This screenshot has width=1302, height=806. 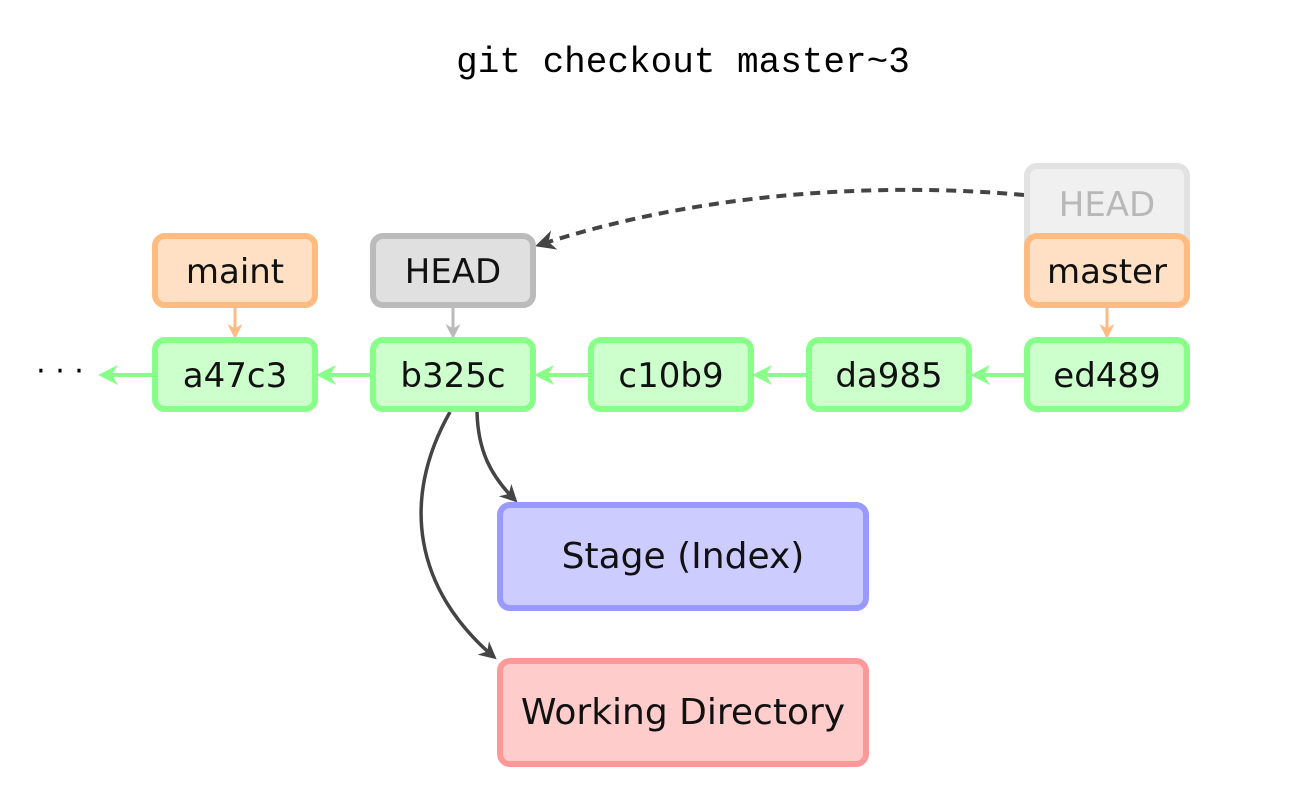 I want to click on working-directory-area: Working Directory, so click(x=683, y=712).